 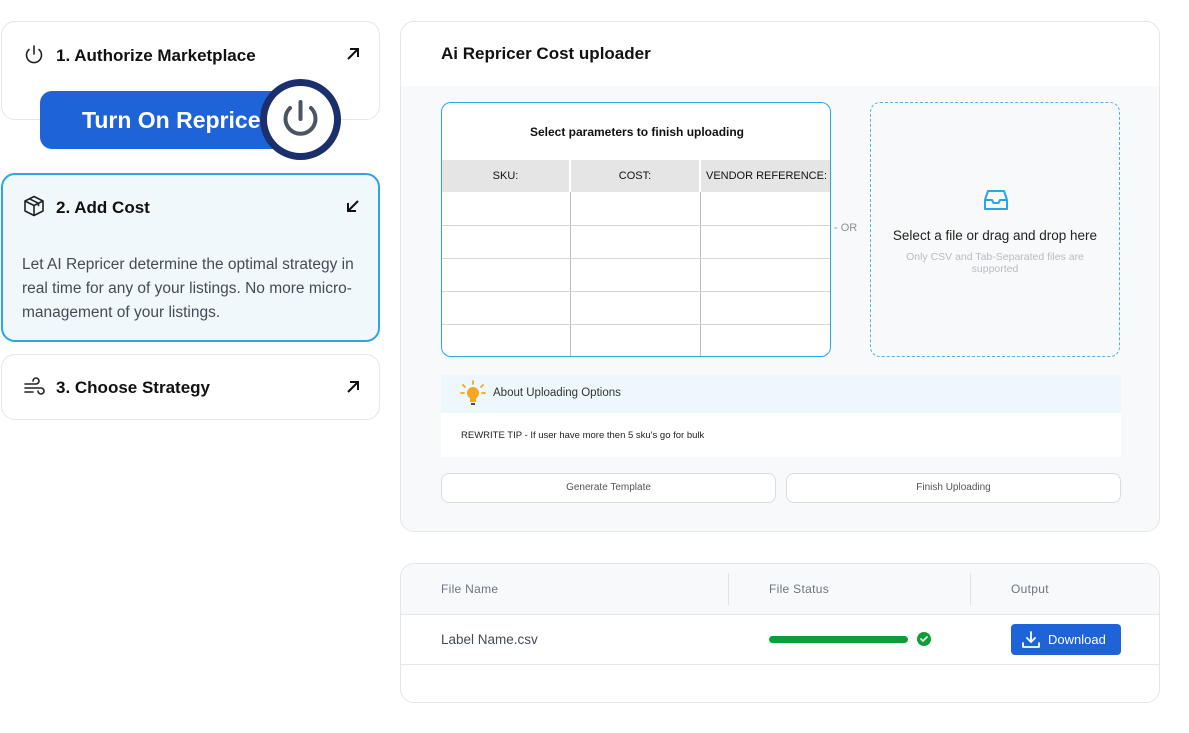 I want to click on panel-title: Ai Repricer Cost uploader, so click(x=546, y=53).